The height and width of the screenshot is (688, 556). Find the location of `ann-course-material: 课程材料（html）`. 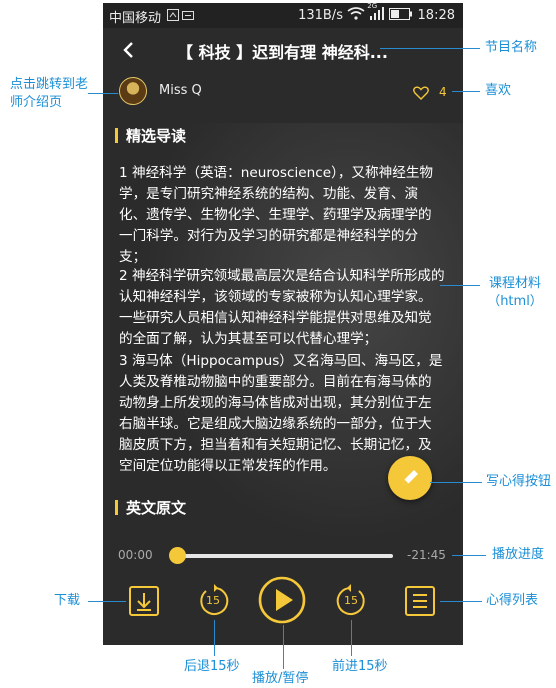

ann-course-material: 课程材料（html） is located at coordinates (515, 292).